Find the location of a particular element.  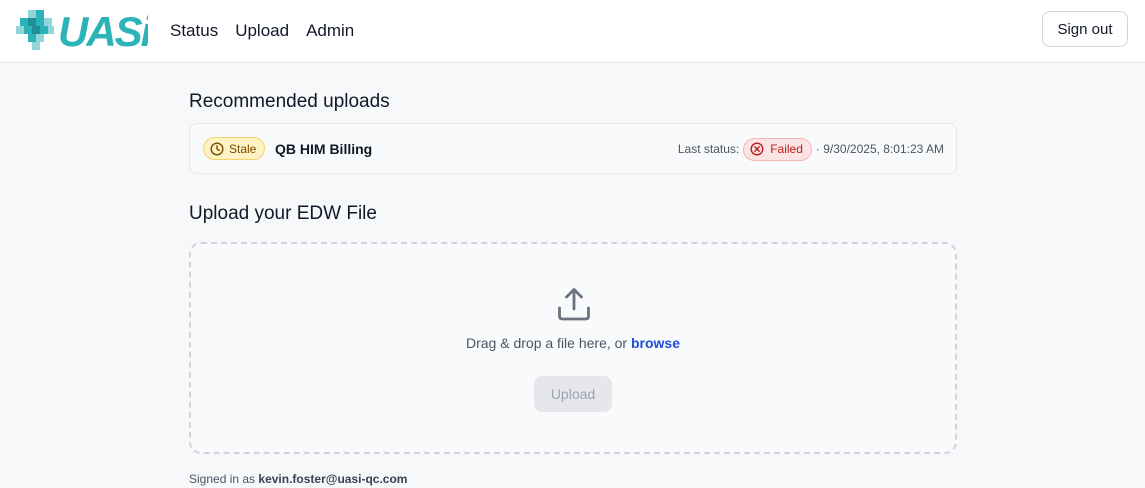

failed-status-label: Failed is located at coordinates (786, 149).